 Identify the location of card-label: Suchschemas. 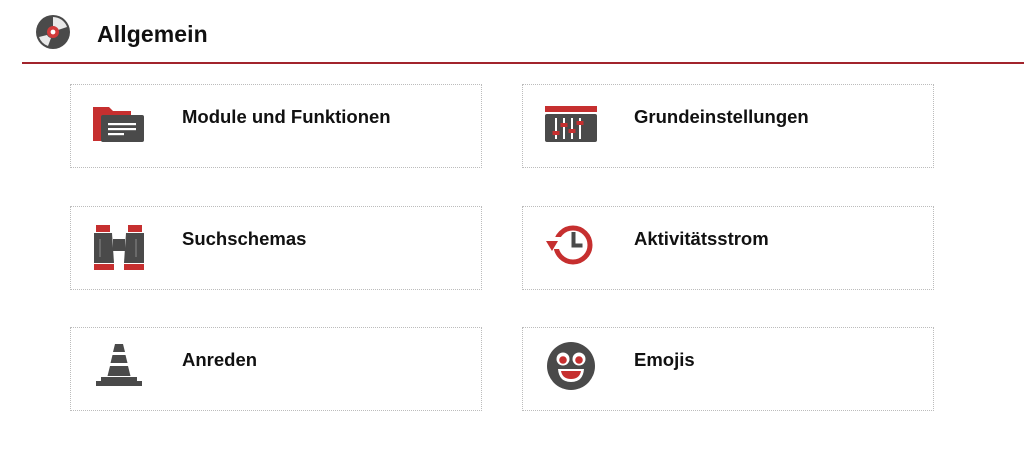
(244, 238).